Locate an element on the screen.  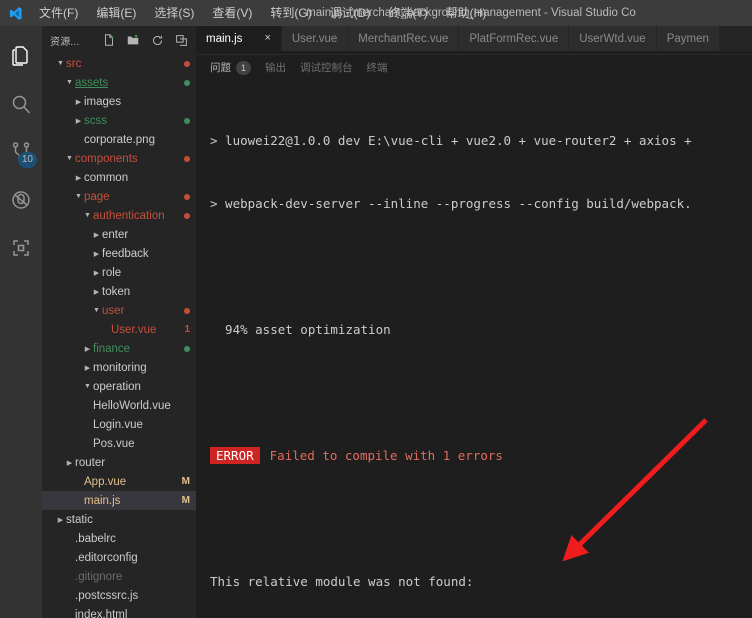
editor-tab: MerchantRec.vue× is located at coordinates (404, 38).